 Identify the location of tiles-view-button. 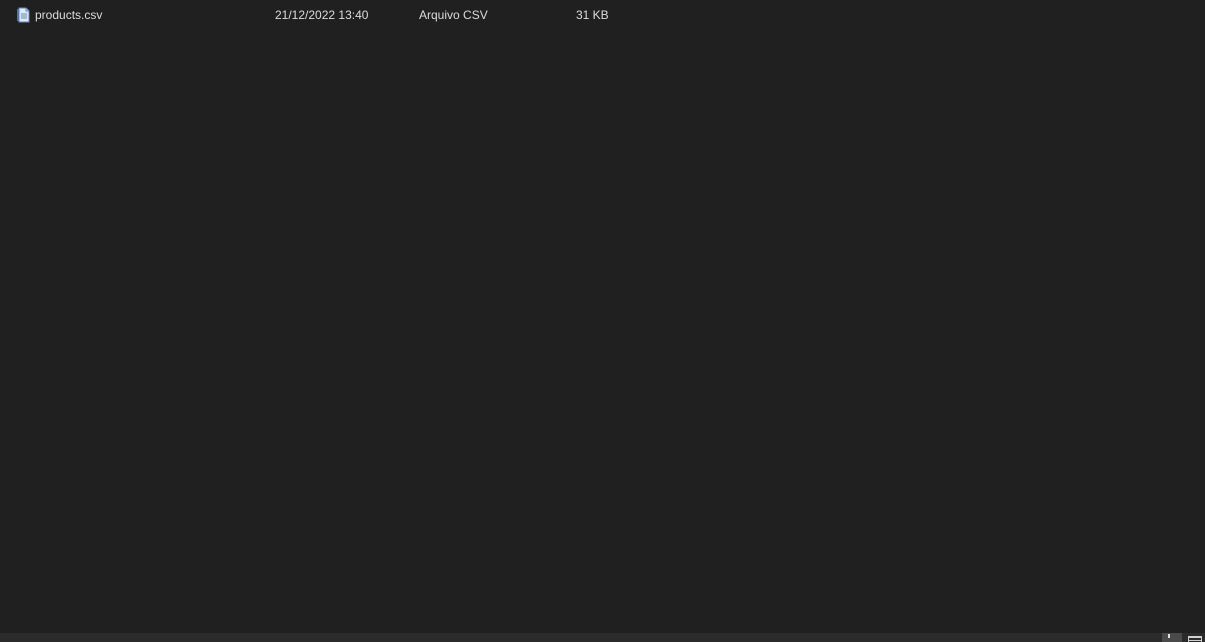
(1195, 637).